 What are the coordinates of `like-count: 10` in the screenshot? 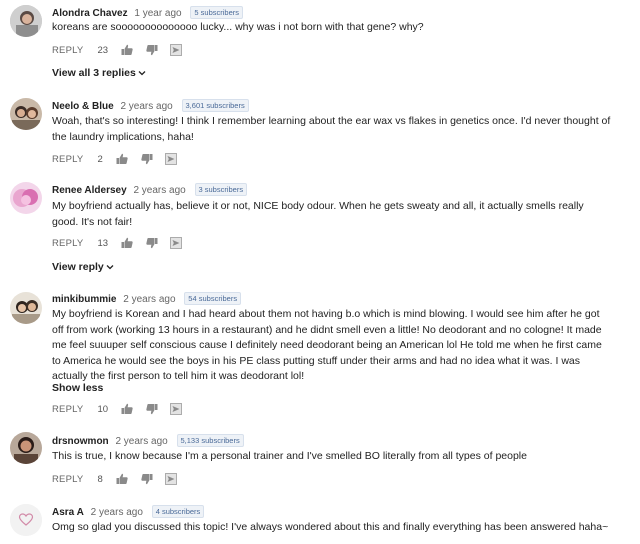 It's located at (103, 409).